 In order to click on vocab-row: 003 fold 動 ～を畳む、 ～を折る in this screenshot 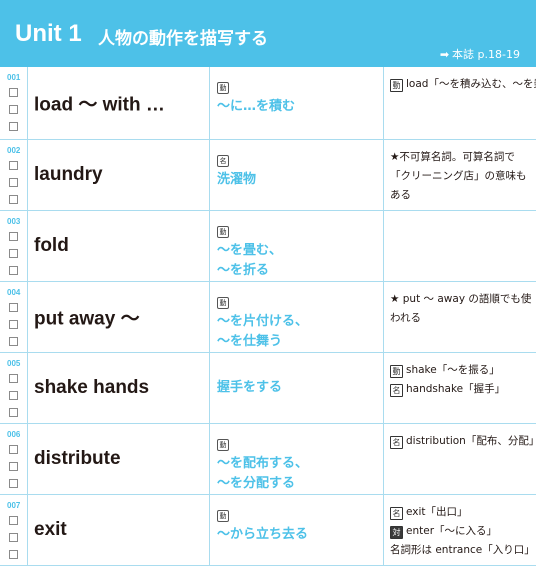, I will do `click(268, 246)`.